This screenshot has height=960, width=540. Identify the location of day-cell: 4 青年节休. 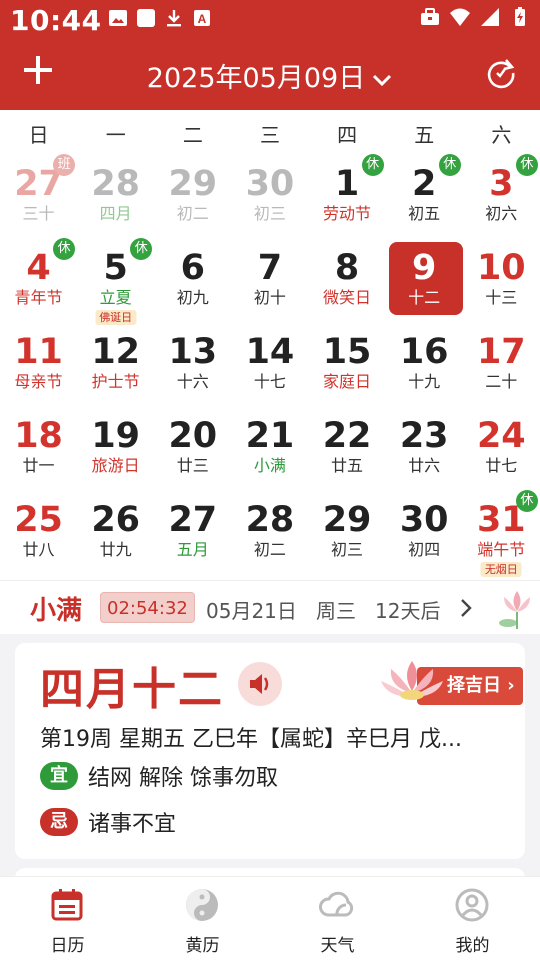
(38, 282).